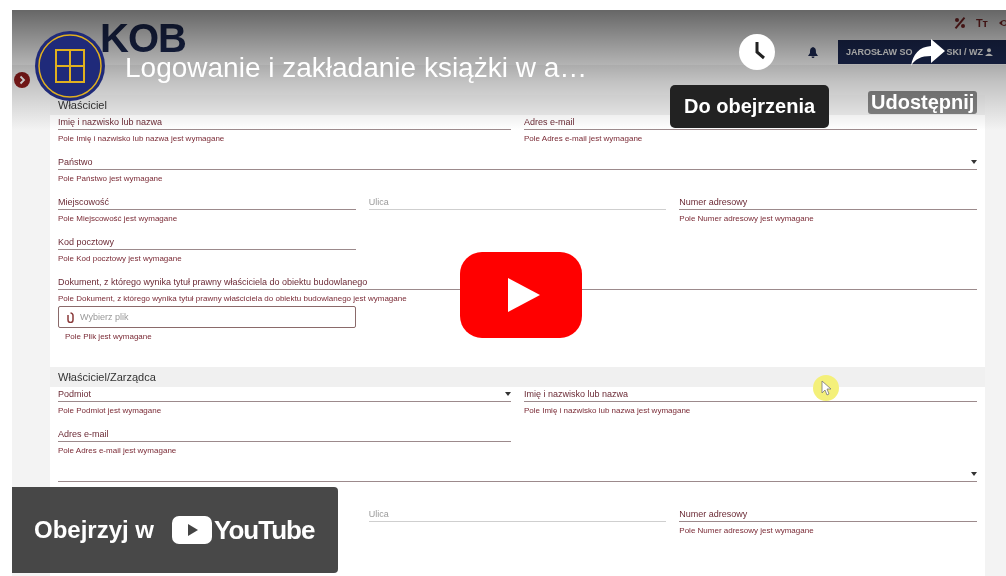 Image resolution: width=1006 pixels, height=576 pixels. What do you see at coordinates (1002, 23) in the screenshot?
I see `eye-icon` at bounding box center [1002, 23].